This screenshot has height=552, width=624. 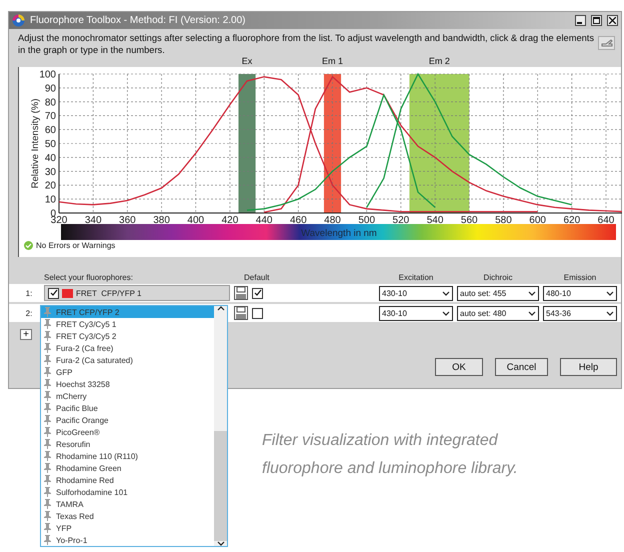 I want to click on axis-label: 40, so click(x=50, y=158).